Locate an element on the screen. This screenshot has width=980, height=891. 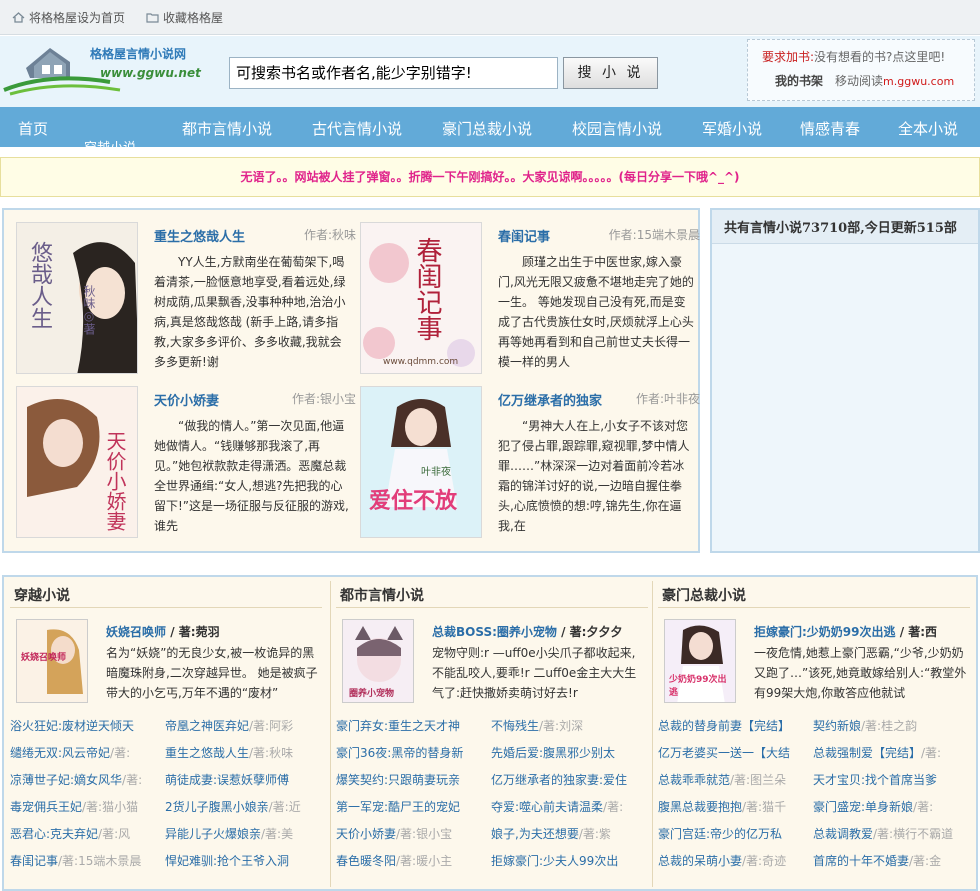
book-link: 爆笑契约:只跟萌妻玩亲 is located at coordinates (398, 780).